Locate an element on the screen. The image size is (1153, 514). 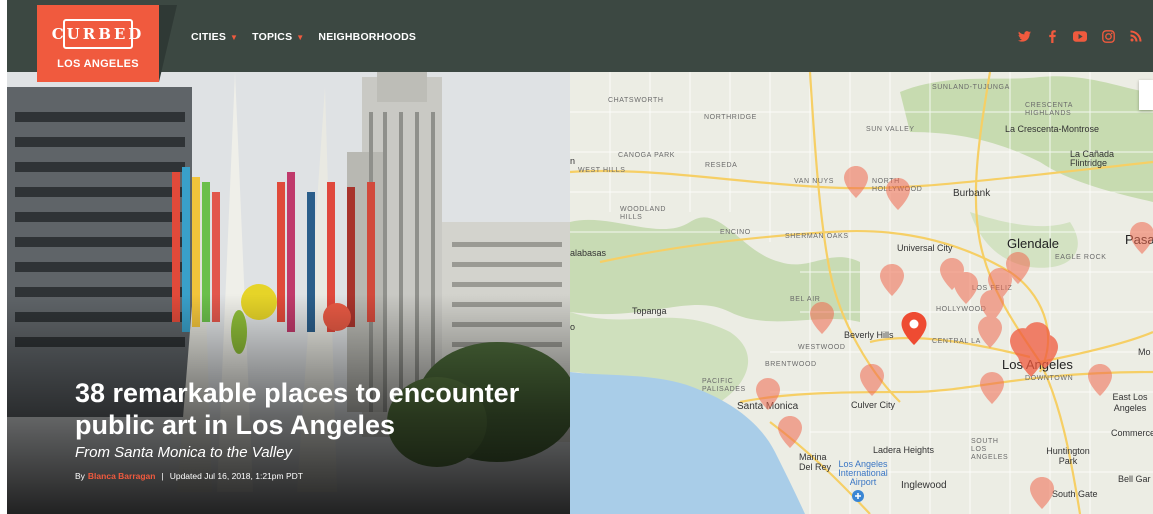
nav-item-cities: CITIES ▼ is located at coordinates (214, 37).